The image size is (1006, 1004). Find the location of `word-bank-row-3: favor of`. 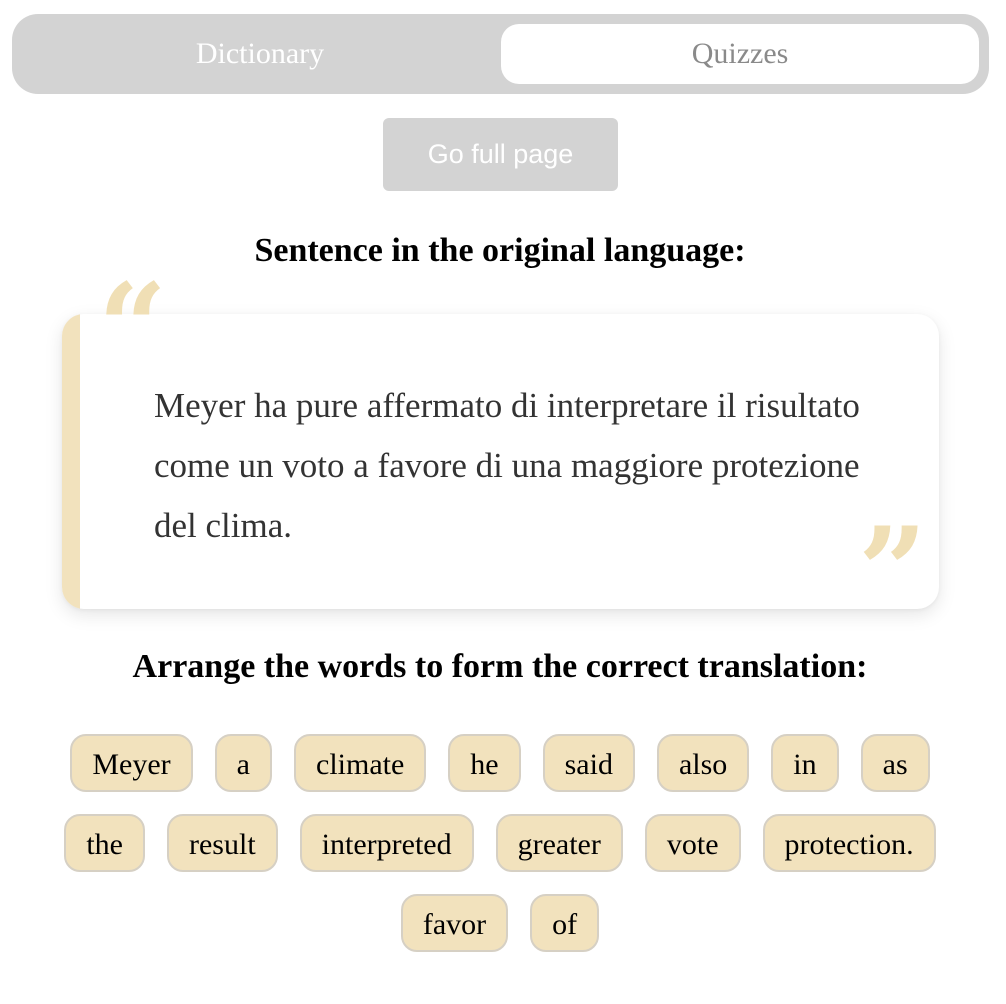

word-bank-row-3: favor of is located at coordinates (500, 923).